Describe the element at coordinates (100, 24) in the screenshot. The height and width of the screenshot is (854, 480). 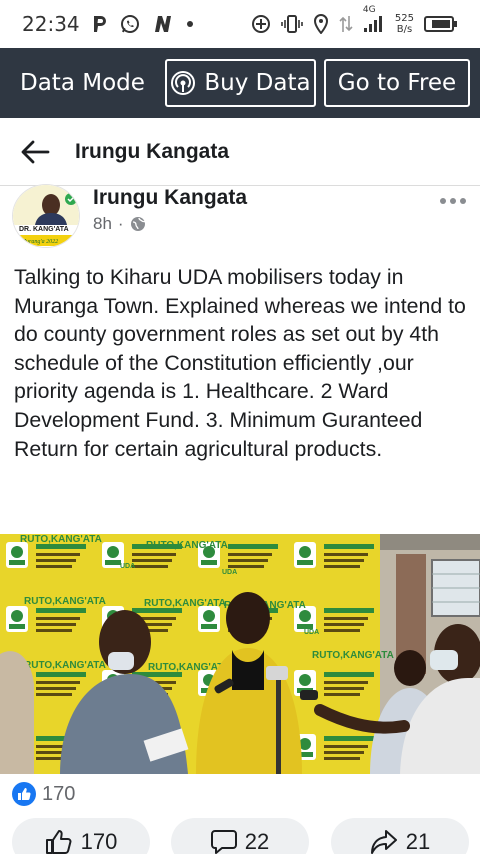
I see `paypal-icon` at that location.